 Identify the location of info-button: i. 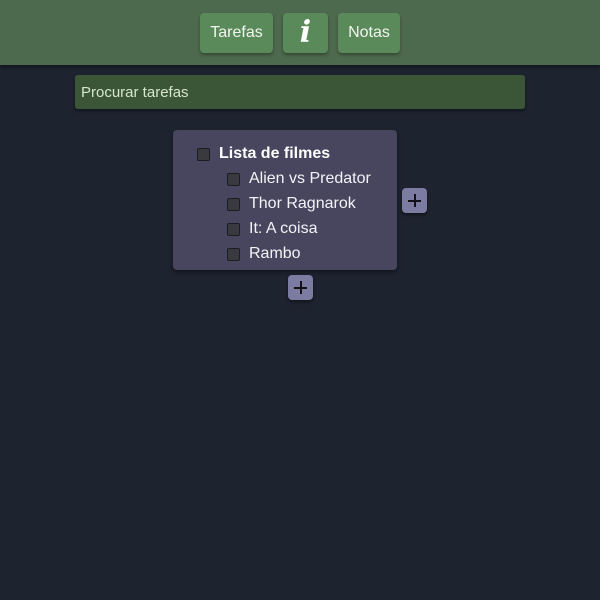
(305, 33).